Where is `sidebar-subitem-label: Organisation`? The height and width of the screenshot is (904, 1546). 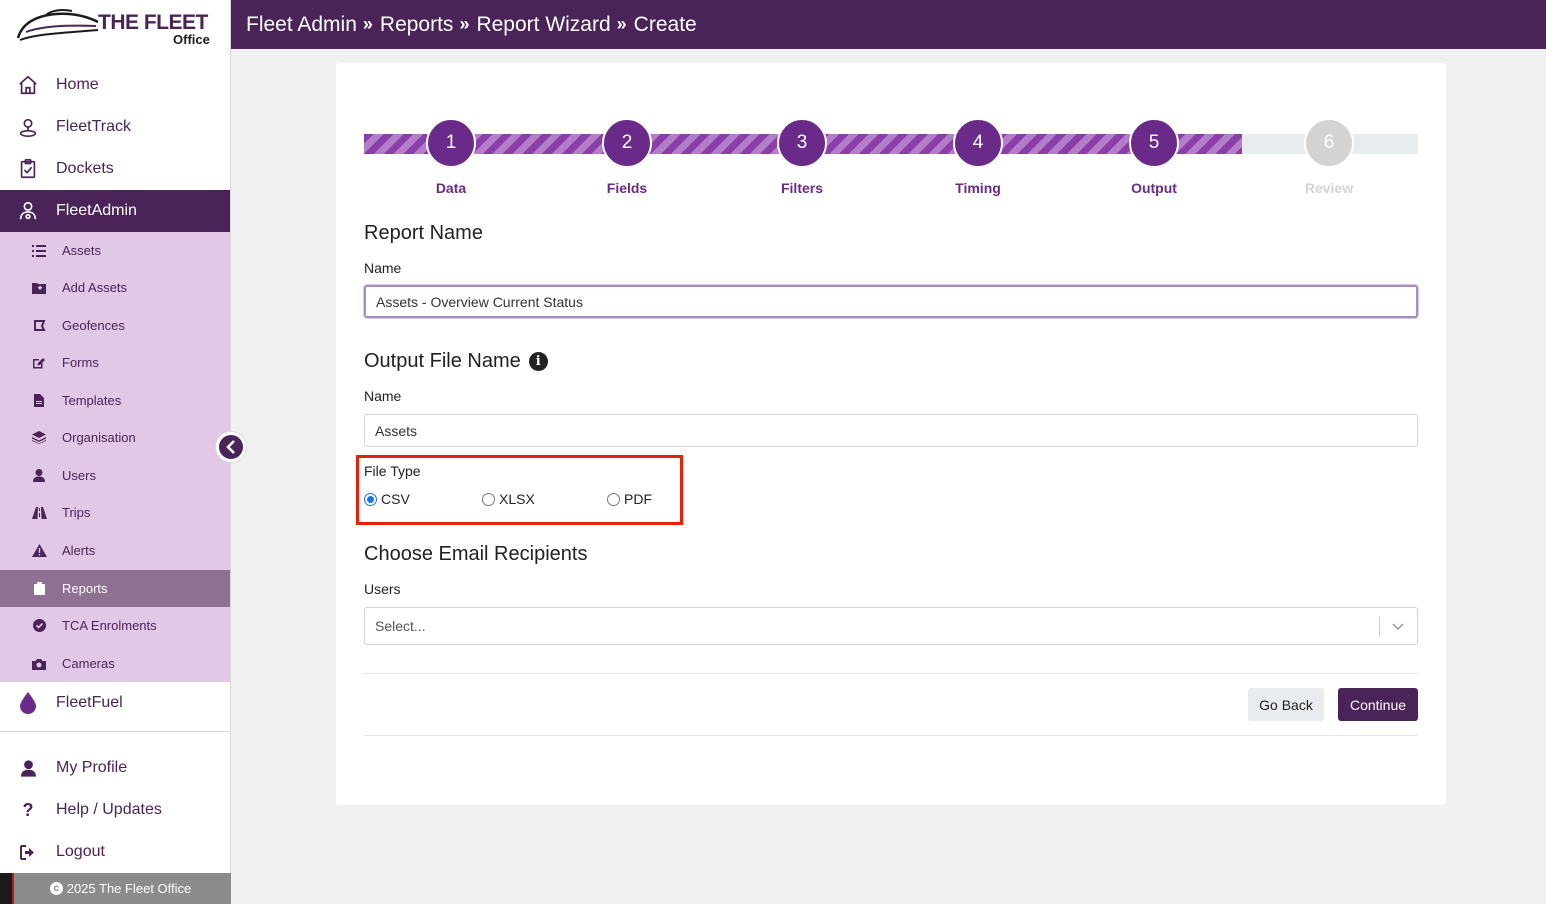
sidebar-subitem-label: Organisation is located at coordinates (99, 437).